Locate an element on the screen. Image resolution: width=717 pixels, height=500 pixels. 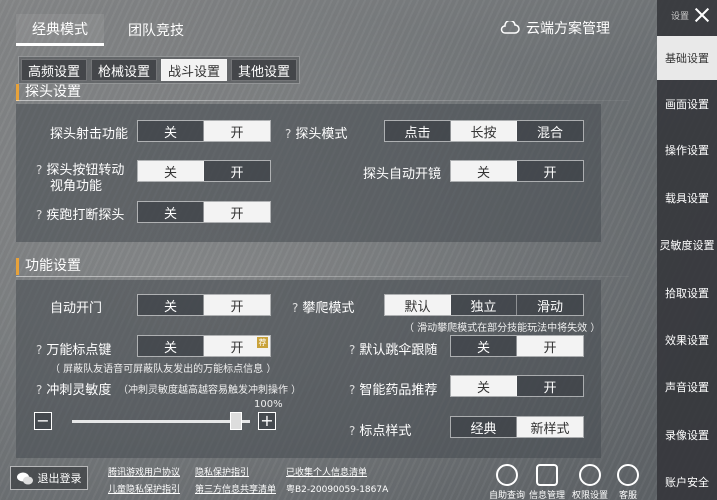
auto-door-toggle: 关 开 is located at coordinates (204, 305).